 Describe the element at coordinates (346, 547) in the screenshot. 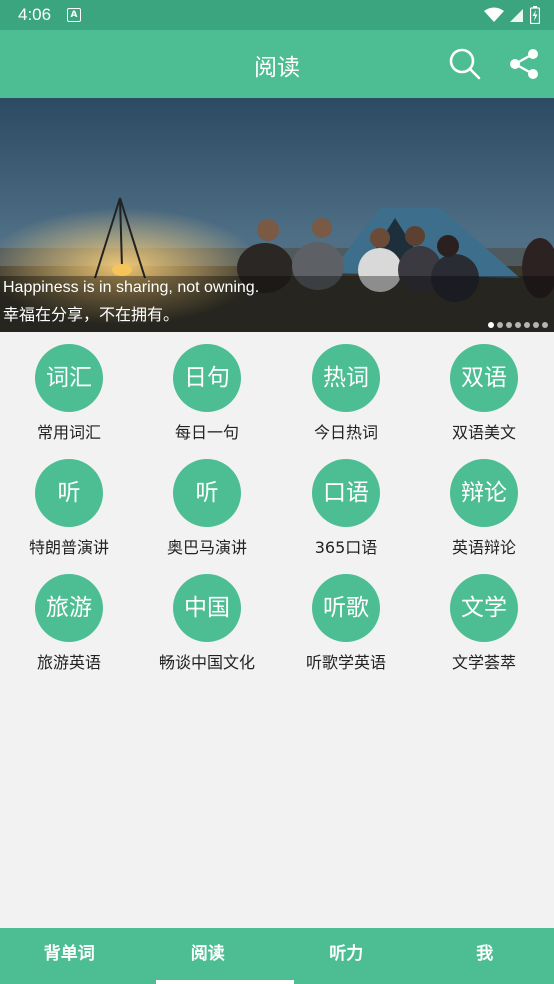

I see `category-label: 365口语` at that location.